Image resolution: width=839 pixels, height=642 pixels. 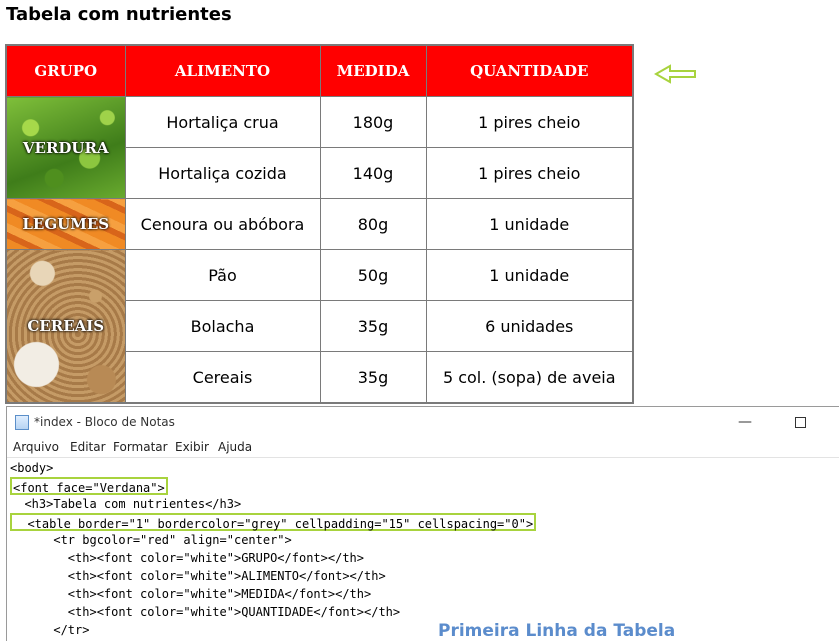 What do you see at coordinates (65, 70) in the screenshot?
I see `header-grupo: GRUPO` at bounding box center [65, 70].